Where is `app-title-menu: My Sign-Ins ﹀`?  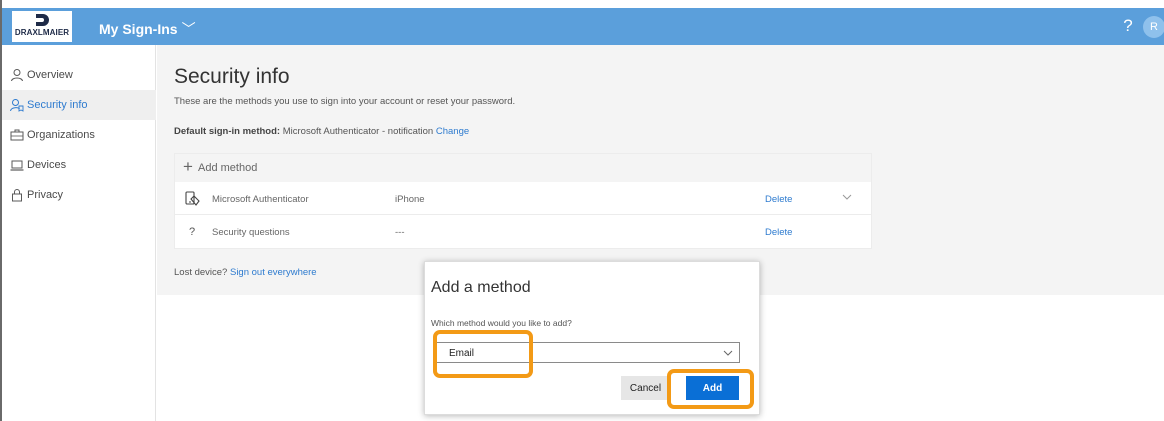
app-title-menu: My Sign-Ins ﹀ is located at coordinates (147, 29).